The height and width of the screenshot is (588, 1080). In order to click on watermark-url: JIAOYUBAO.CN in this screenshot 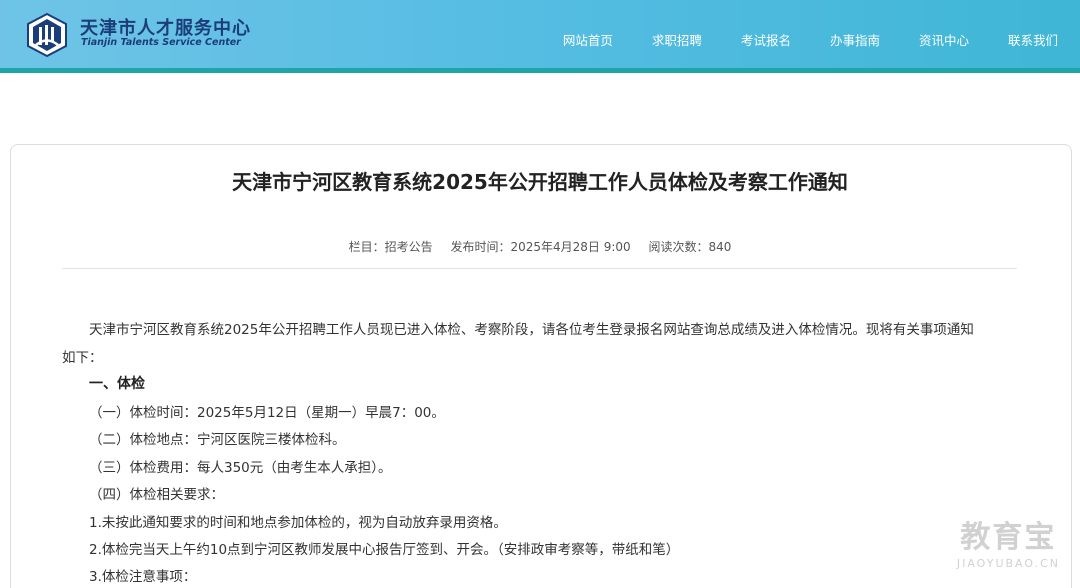, I will do `click(1008, 563)`.